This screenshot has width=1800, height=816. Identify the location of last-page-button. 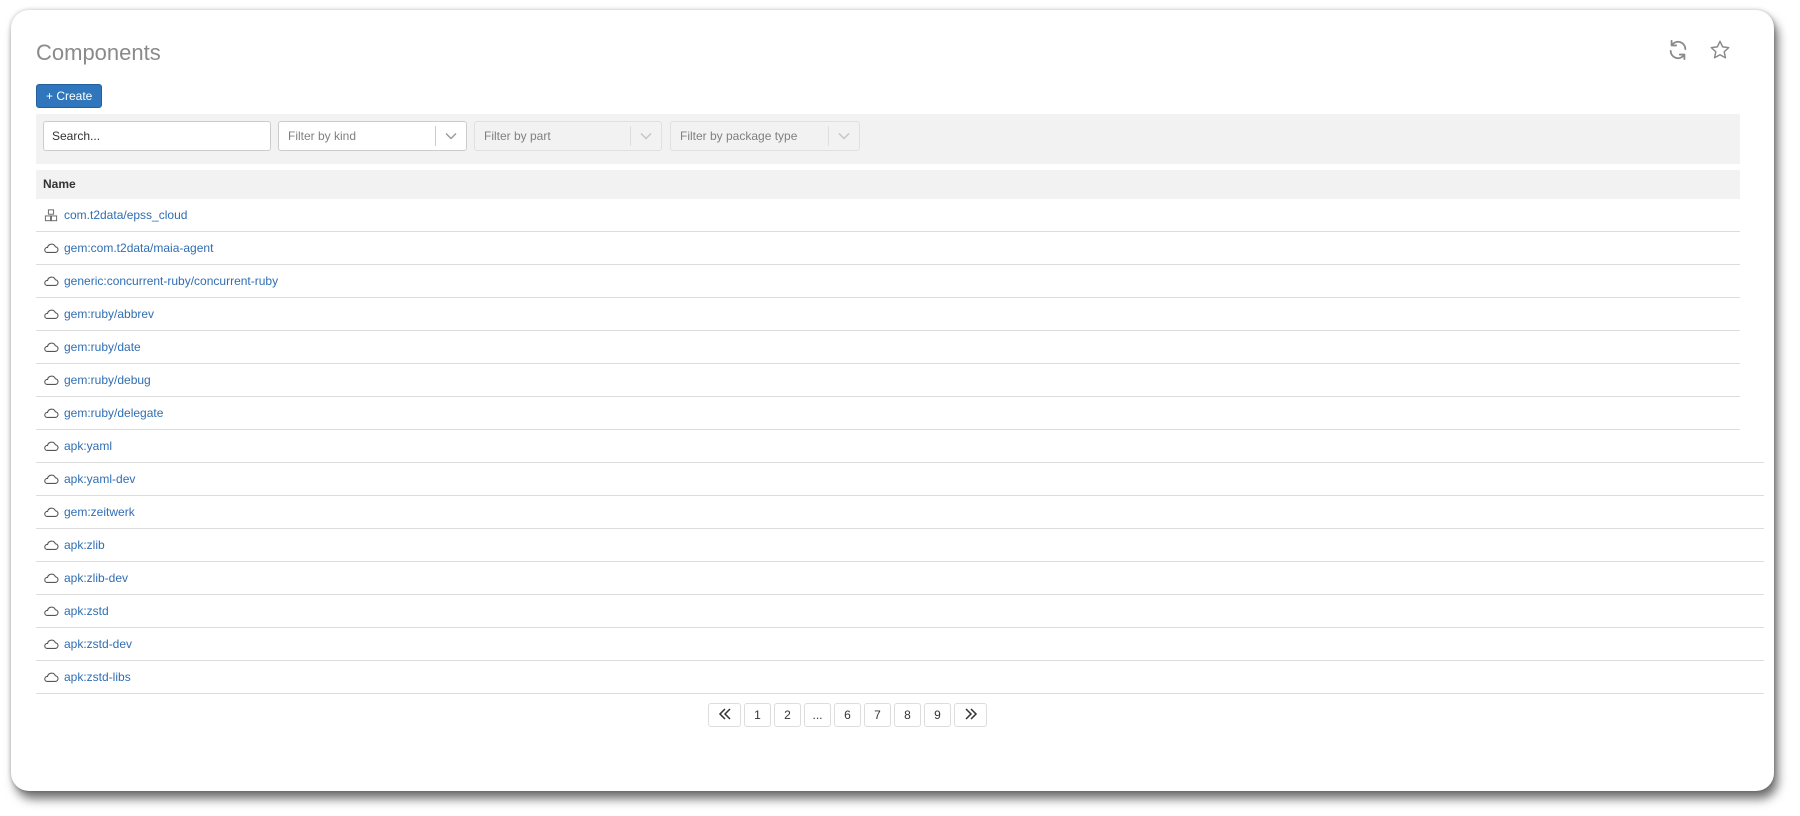
(970, 715).